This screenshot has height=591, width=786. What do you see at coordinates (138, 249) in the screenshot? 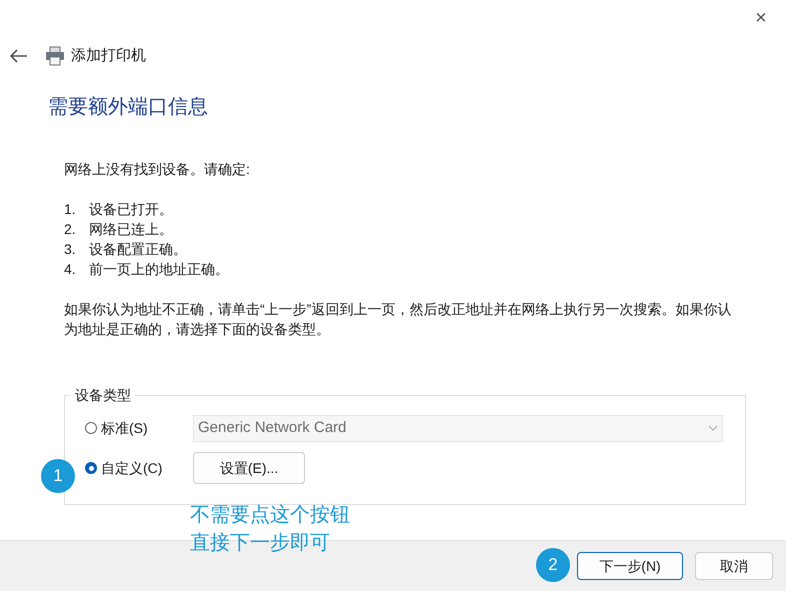
I see `list-item-text: 设备配置正确。` at bounding box center [138, 249].